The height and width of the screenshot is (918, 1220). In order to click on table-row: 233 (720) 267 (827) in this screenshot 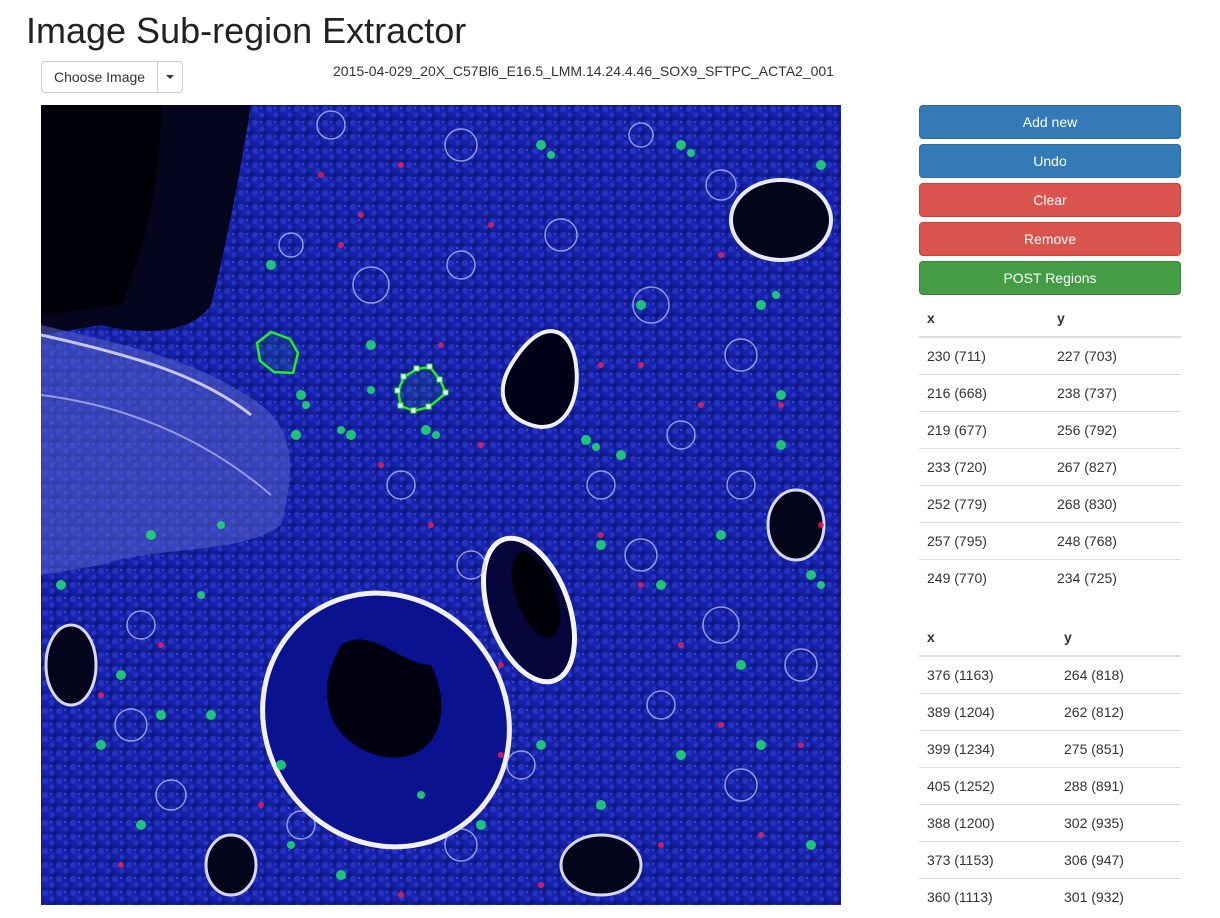, I will do `click(1050, 467)`.